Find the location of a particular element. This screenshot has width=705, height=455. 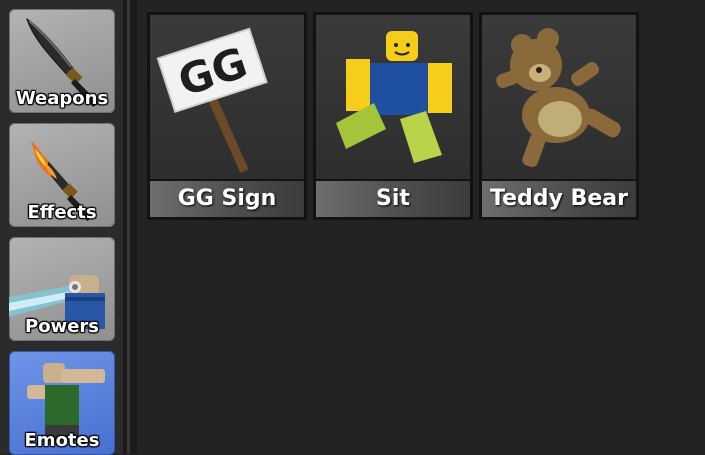

item-label: Sit is located at coordinates (393, 199).